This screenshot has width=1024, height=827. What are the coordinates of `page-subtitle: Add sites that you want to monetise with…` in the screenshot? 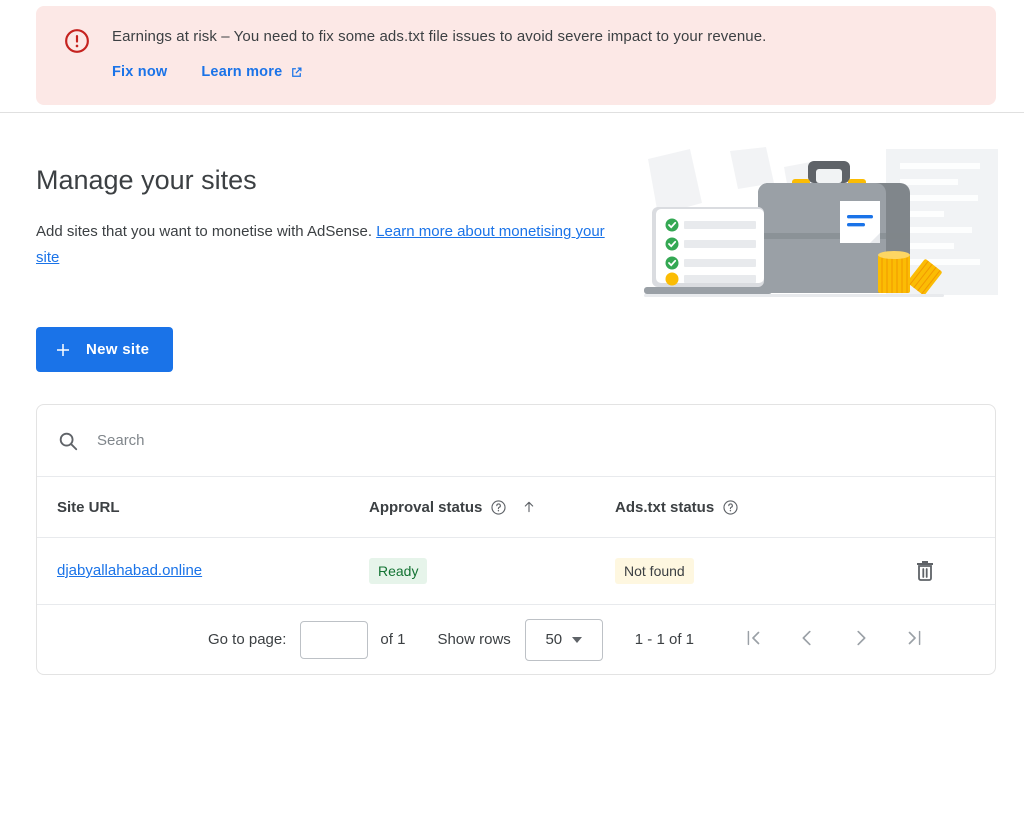 It's located at (326, 245).